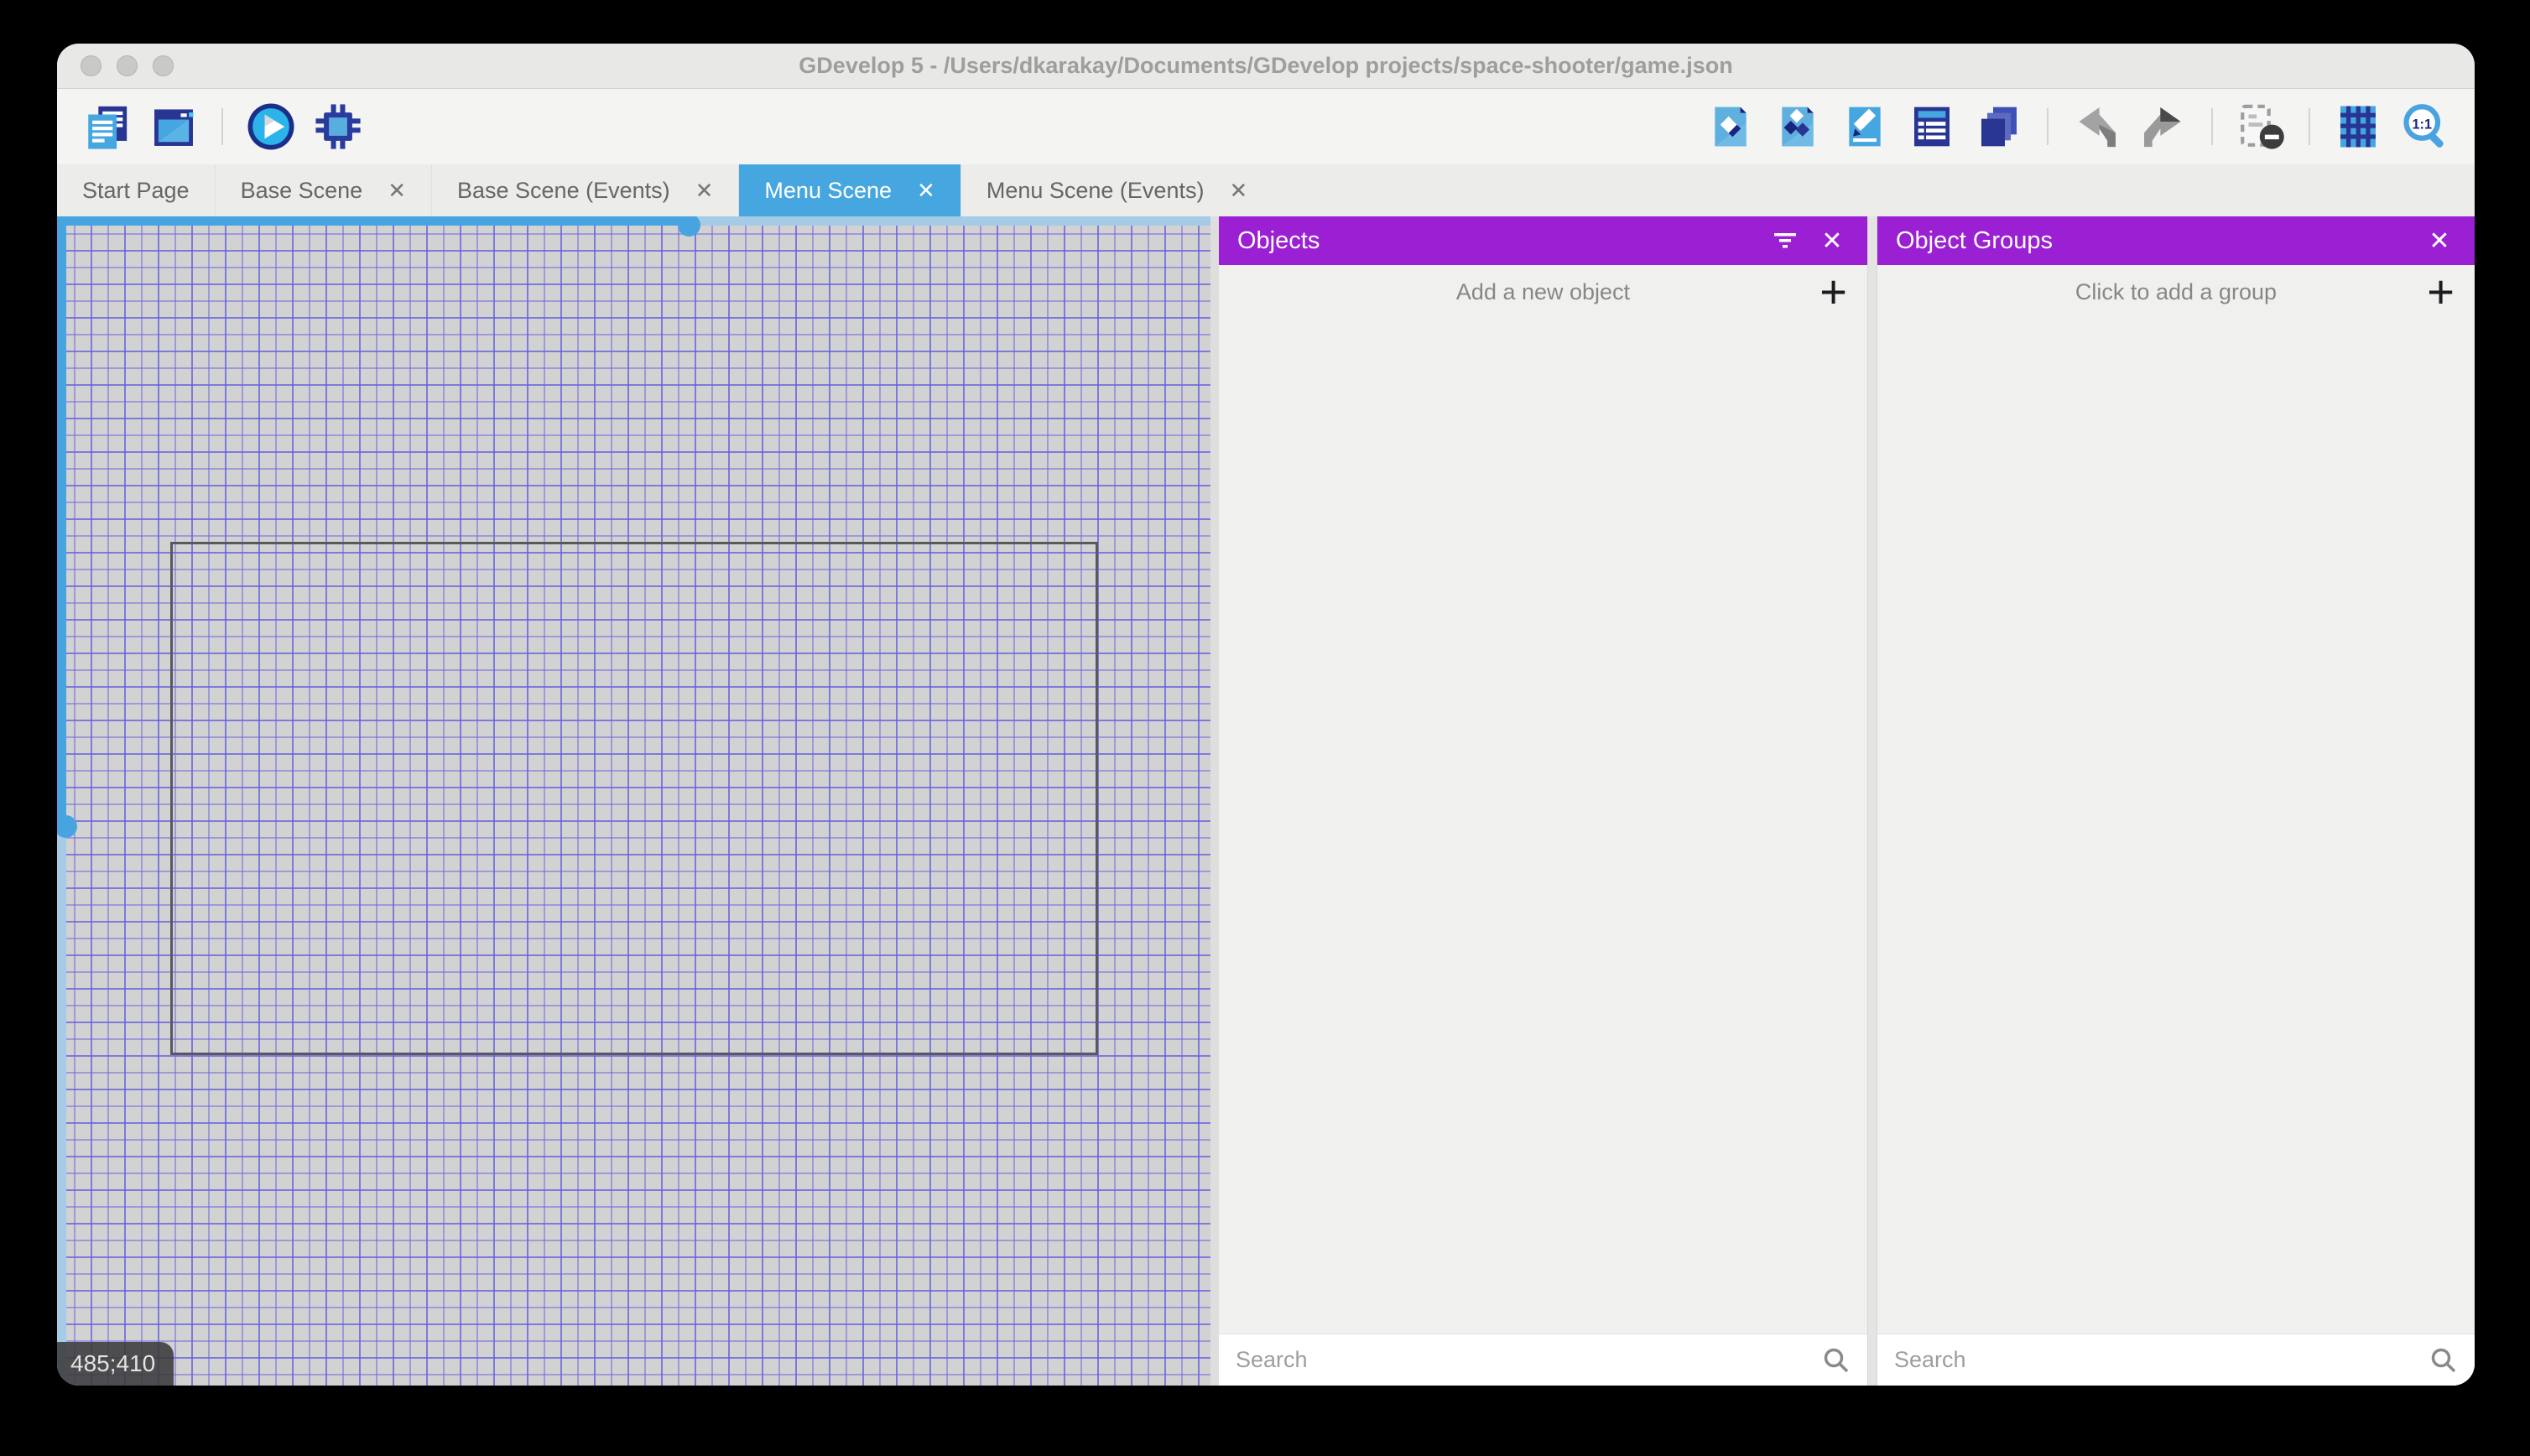  Describe the element at coordinates (1266, 126) in the screenshot. I see `toolbar: 1:1` at that location.